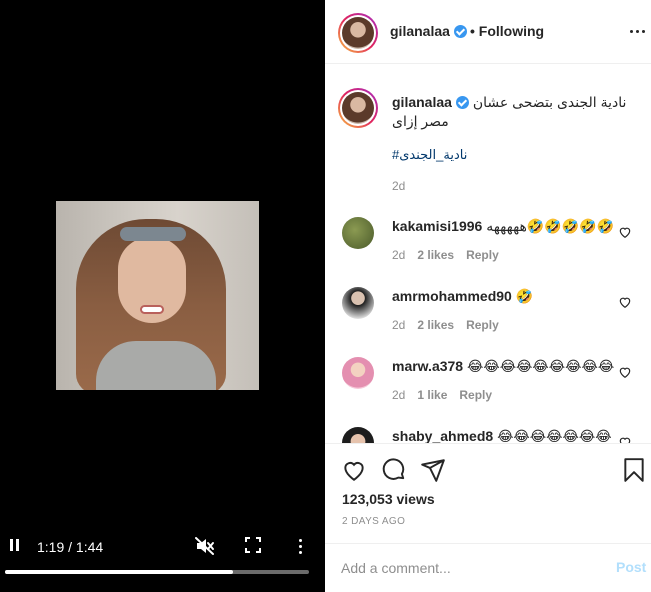  I want to click on comment-body: 😂😂😂😂😂😂😂, so click(554, 435).